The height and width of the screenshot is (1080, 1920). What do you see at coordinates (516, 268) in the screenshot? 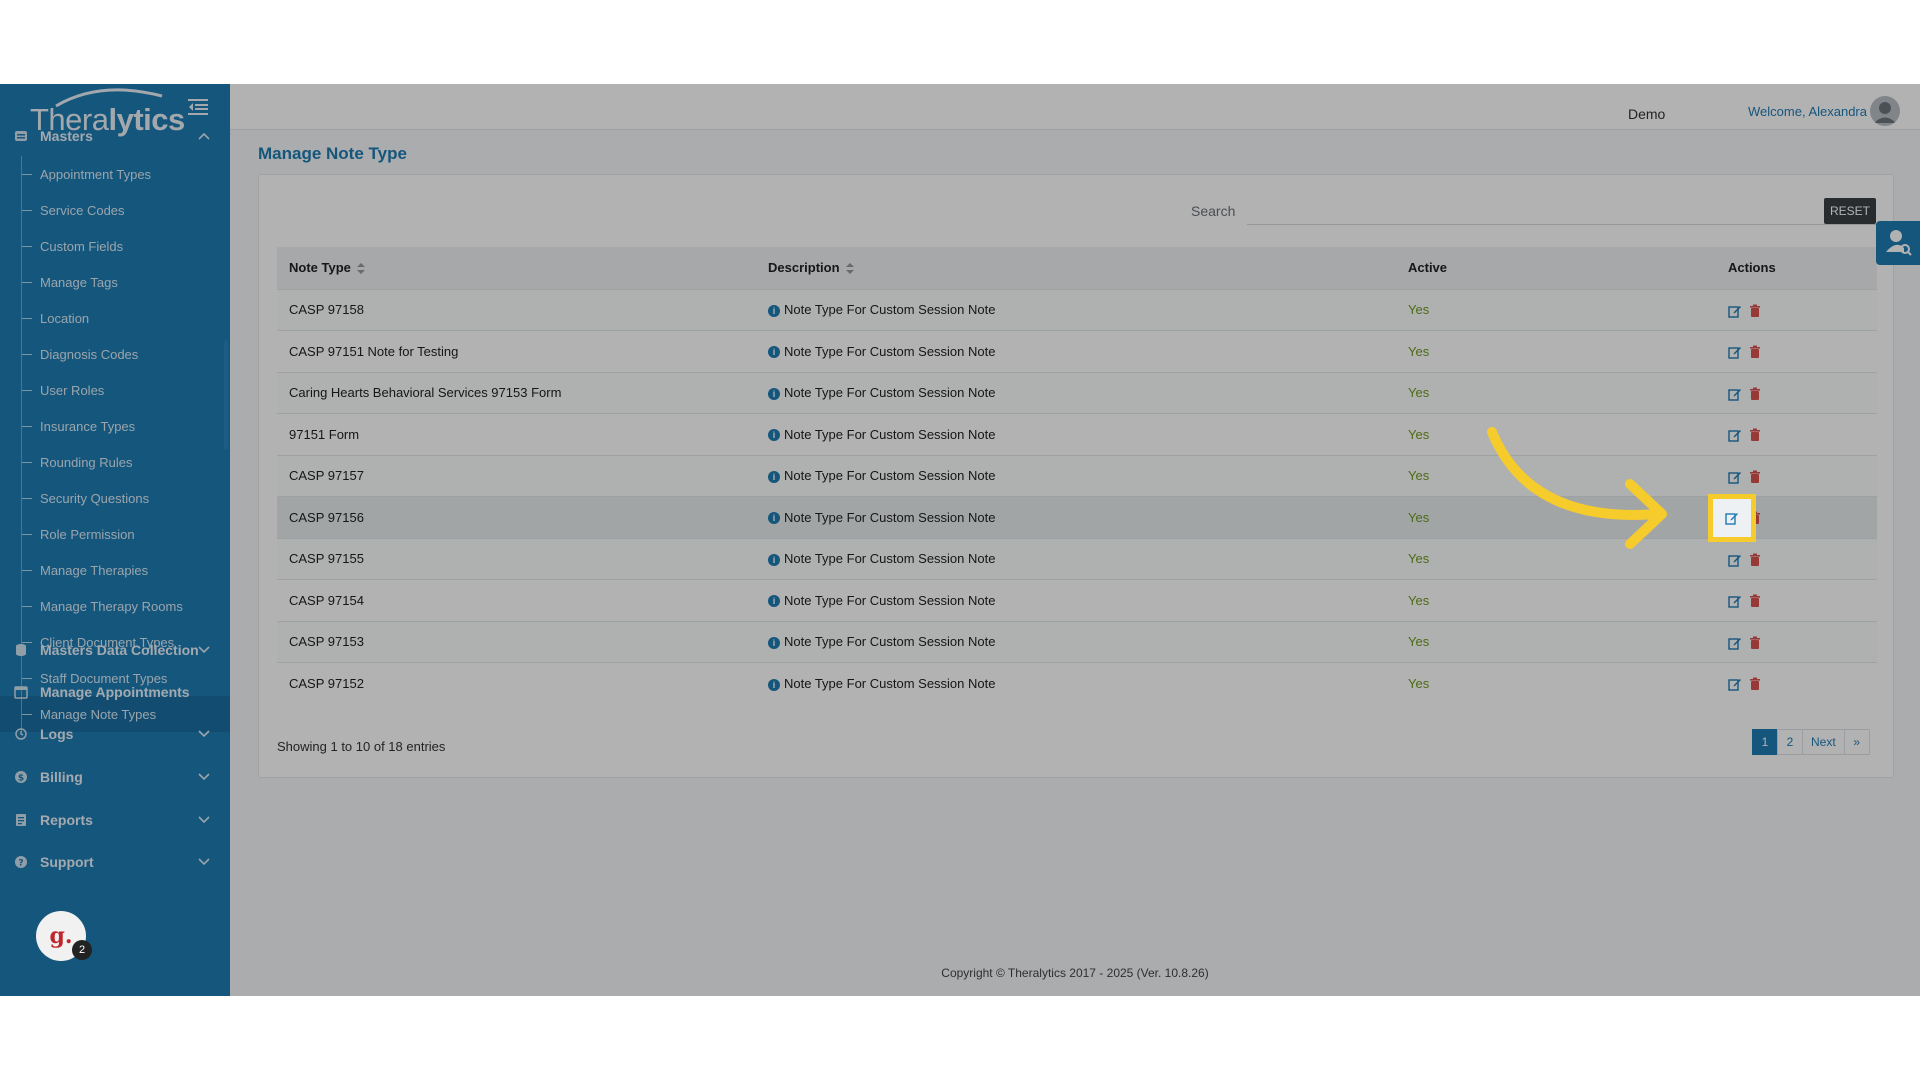
I see `column-header-note-type: Note Type` at bounding box center [516, 268].